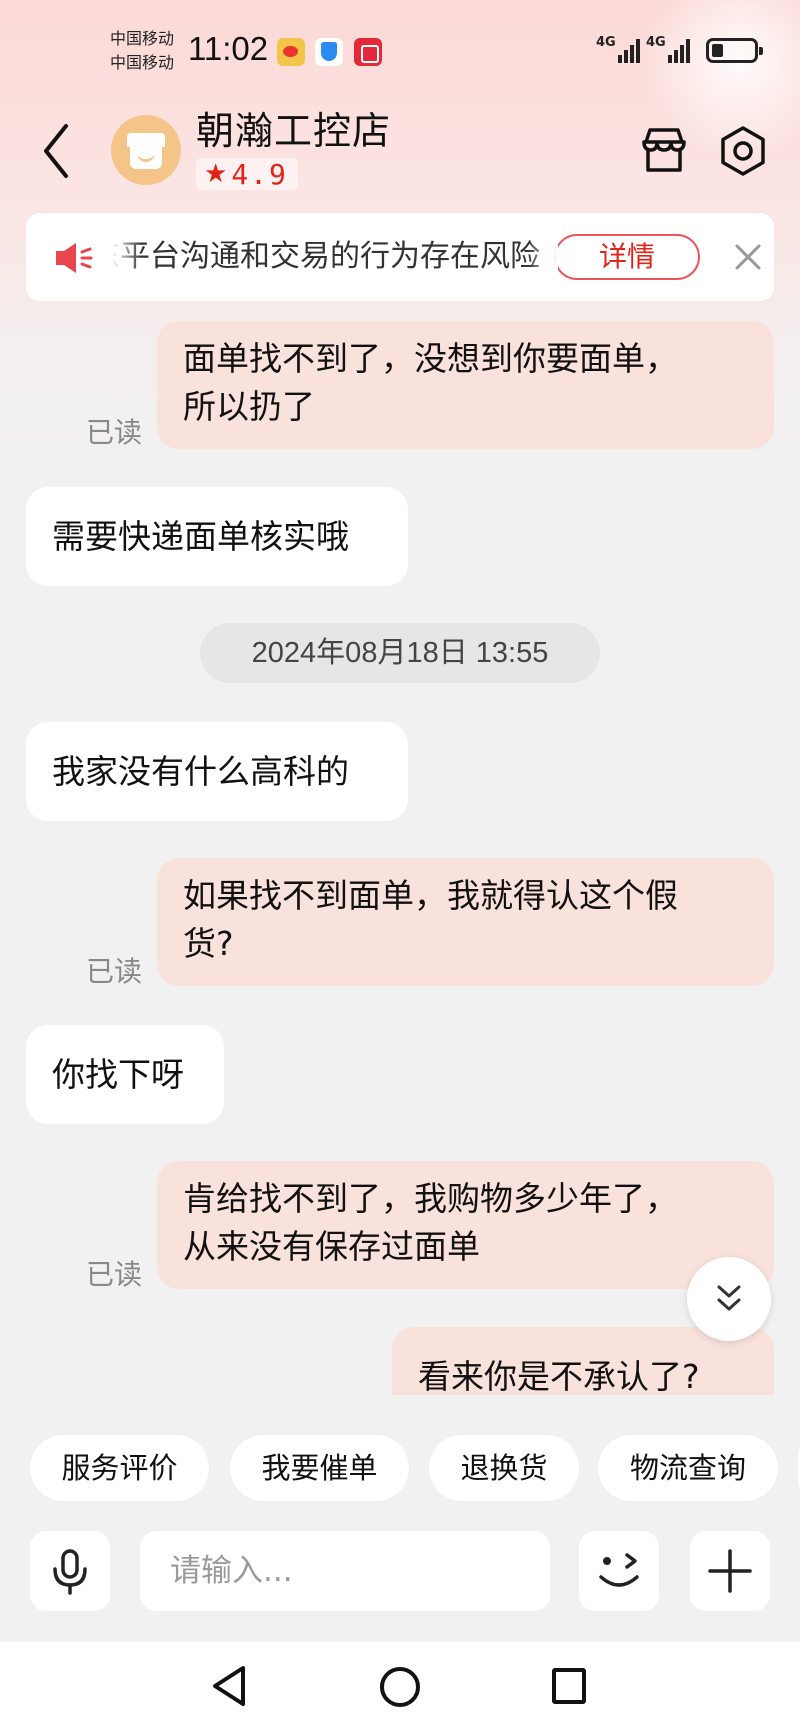 The image size is (800, 1733). What do you see at coordinates (504, 1468) in the screenshot?
I see `quick-reply-return-exchange: 退换货` at bounding box center [504, 1468].